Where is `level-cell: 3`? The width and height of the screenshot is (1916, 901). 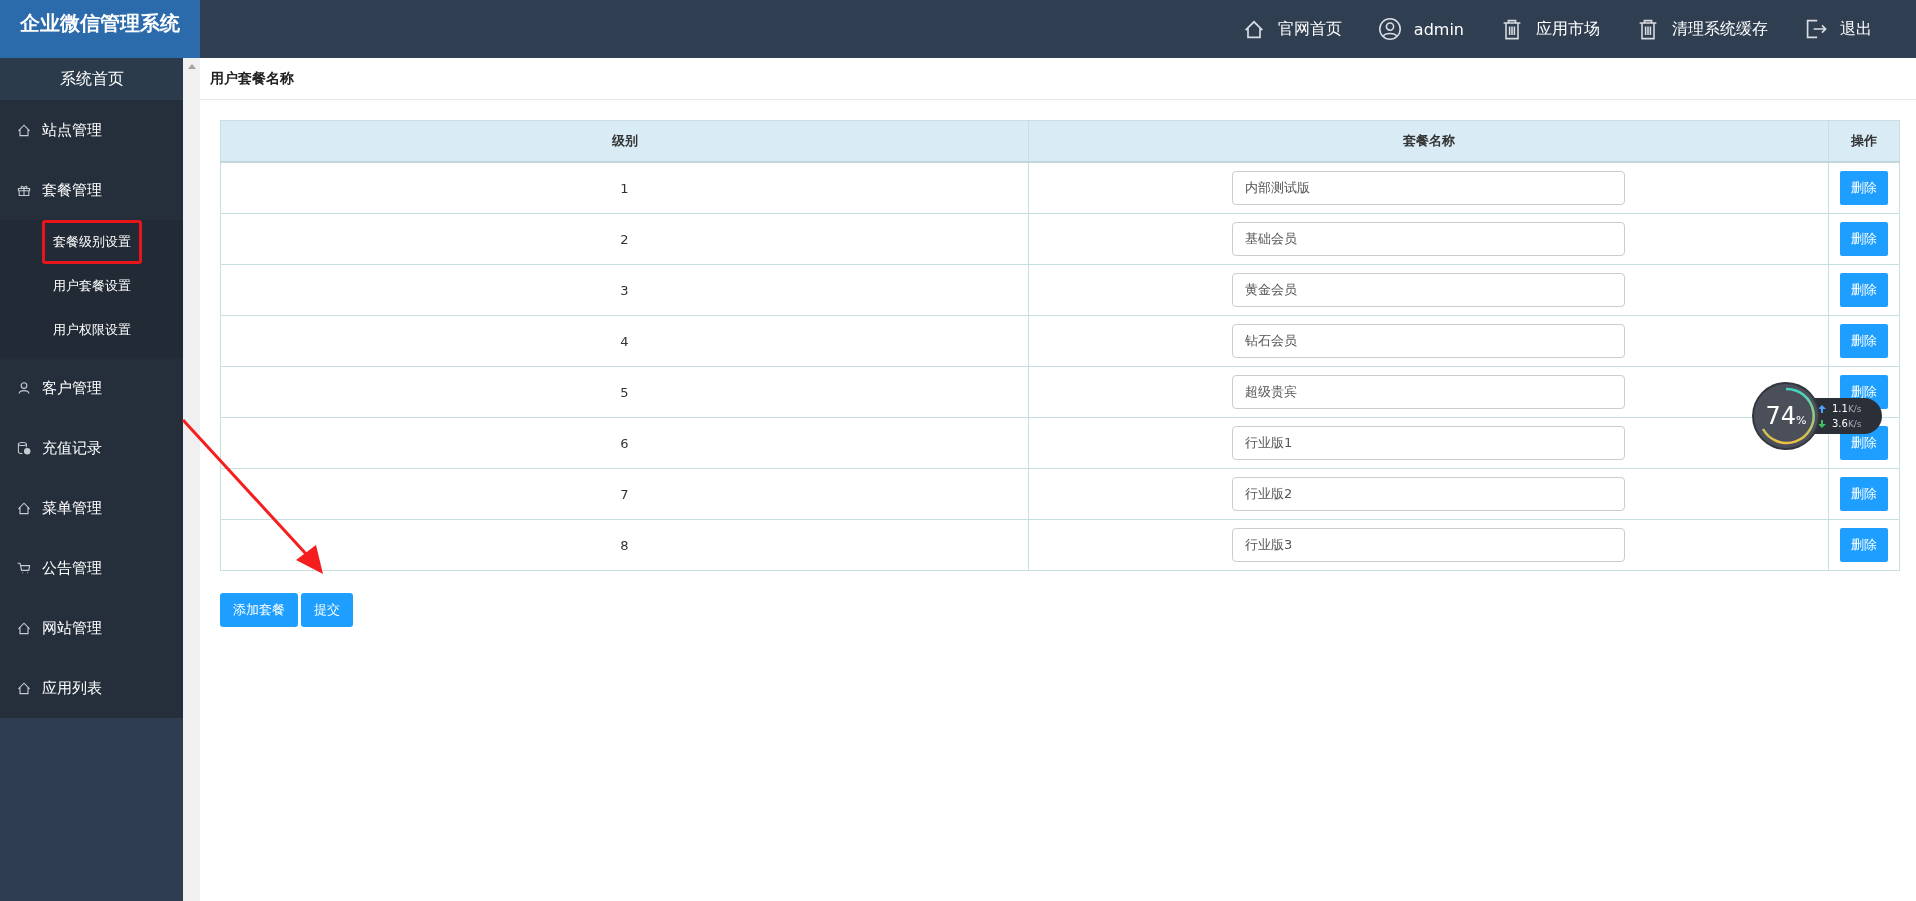
level-cell: 3 is located at coordinates (624, 290).